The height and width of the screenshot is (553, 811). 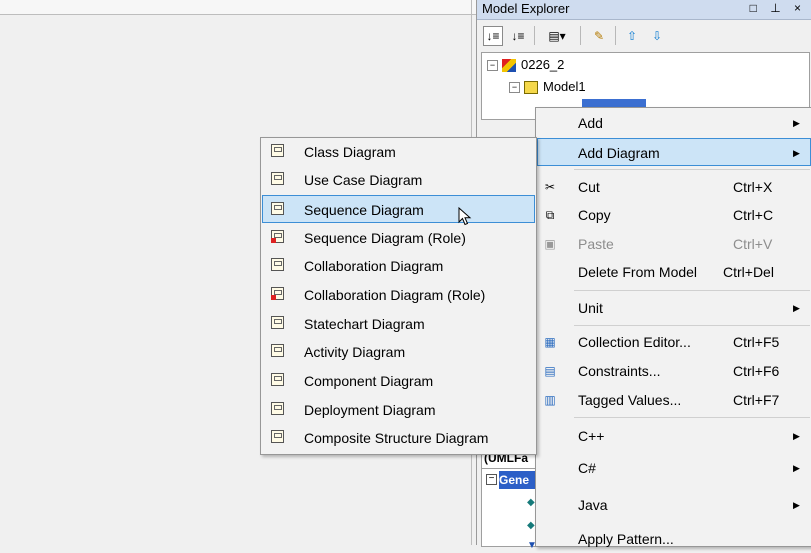 What do you see at coordinates (644, 35) in the screenshot?
I see `explorer-toolbar: ↓≡ ↓≡ ▤▾ ✎ ⇧ ⇩` at bounding box center [644, 35].